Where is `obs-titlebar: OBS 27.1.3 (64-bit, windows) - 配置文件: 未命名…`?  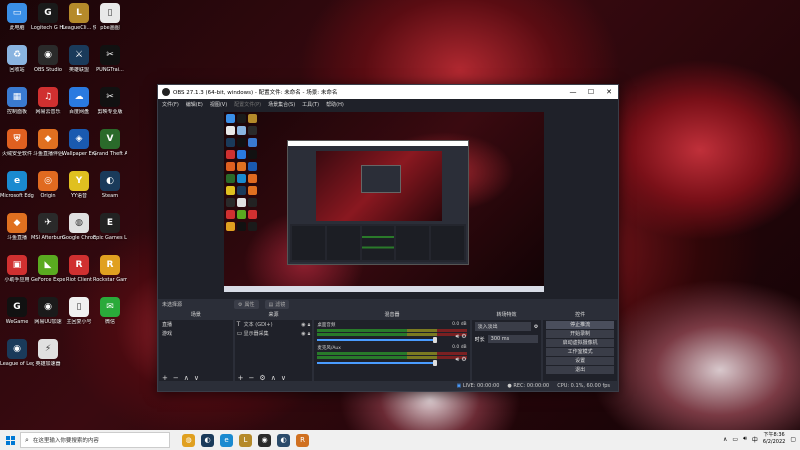
obs-titlebar: OBS 27.1.3 (64-bit, windows) - 配置文件: 未命名… is located at coordinates (388, 92).